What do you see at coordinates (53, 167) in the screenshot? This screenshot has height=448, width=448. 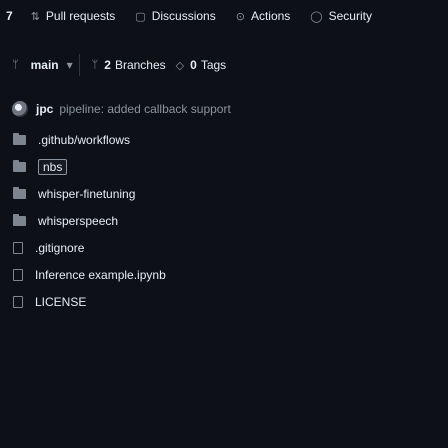 I see `file-name: nbs` at bounding box center [53, 167].